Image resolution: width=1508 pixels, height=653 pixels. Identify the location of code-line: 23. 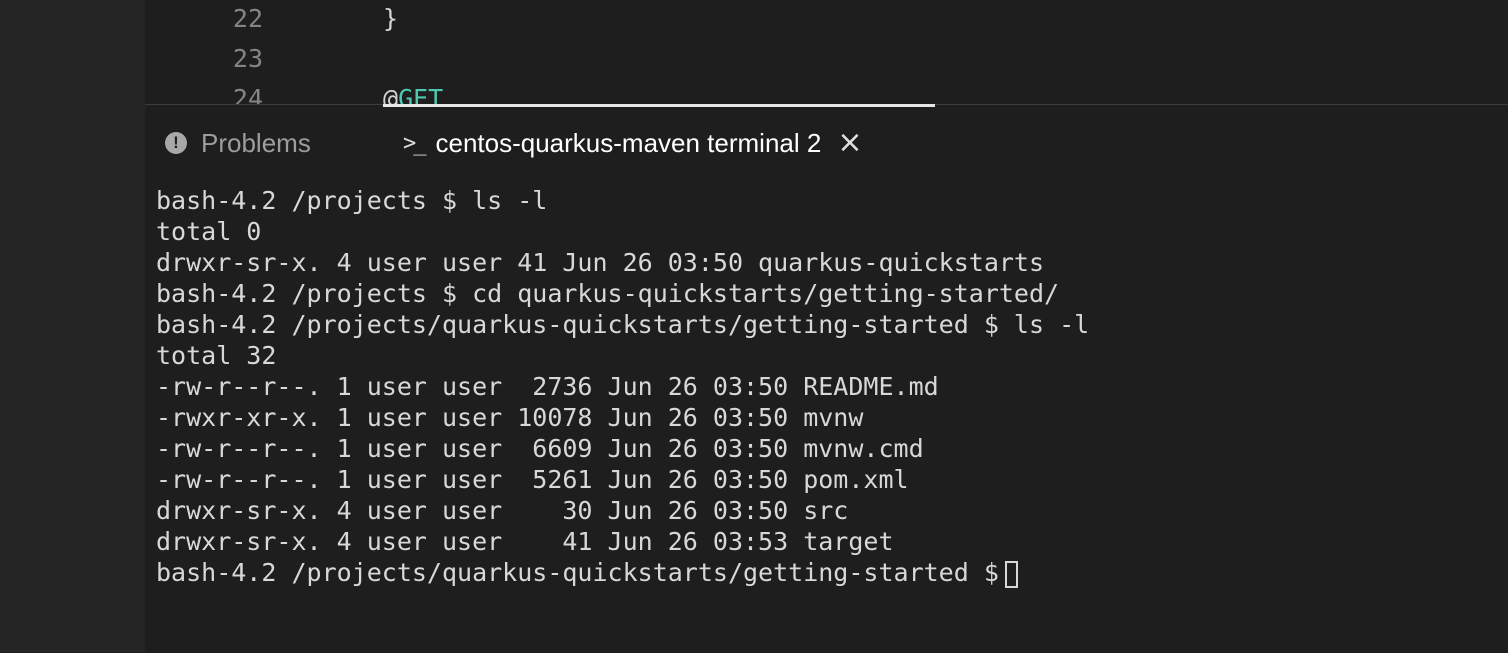
(826, 64).